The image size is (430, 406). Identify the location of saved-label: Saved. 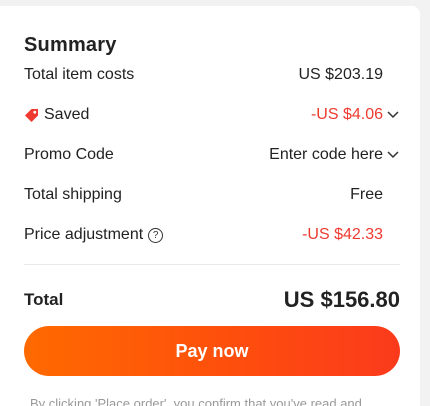
(67, 114).